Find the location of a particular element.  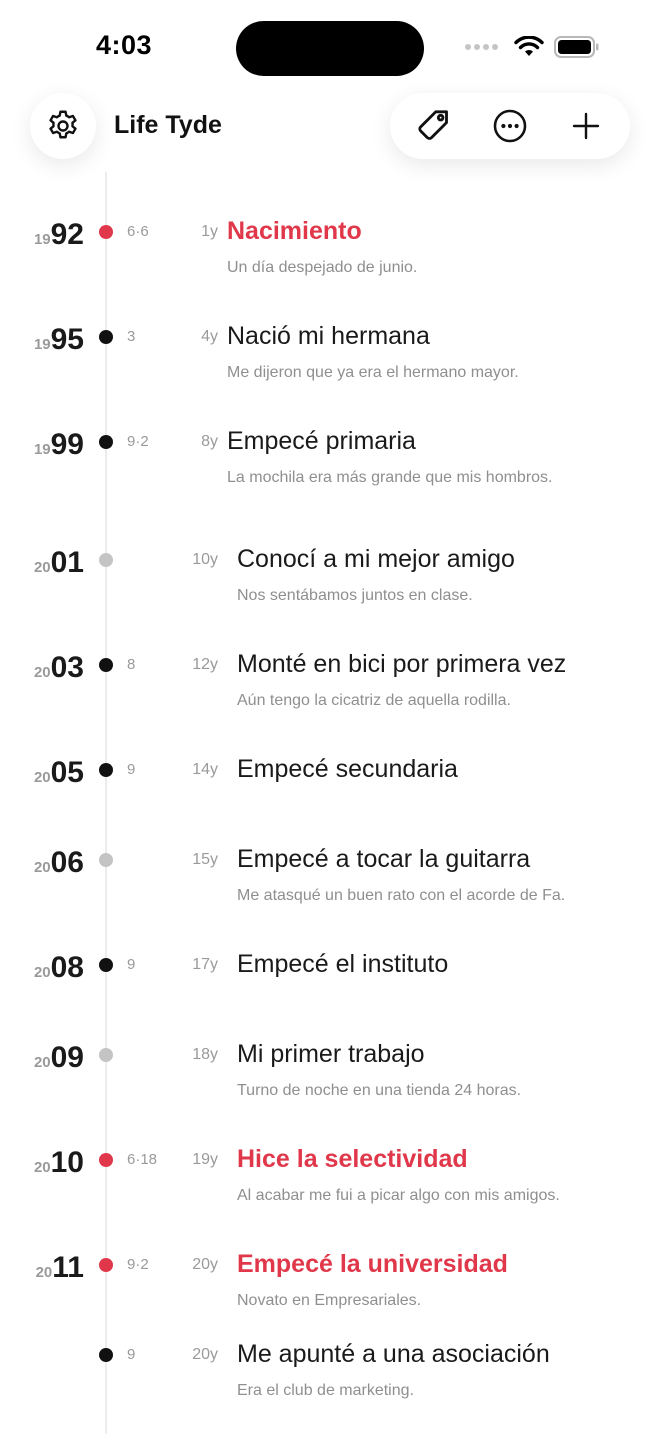

event-year-digits: 11 is located at coordinates (68, 1267).